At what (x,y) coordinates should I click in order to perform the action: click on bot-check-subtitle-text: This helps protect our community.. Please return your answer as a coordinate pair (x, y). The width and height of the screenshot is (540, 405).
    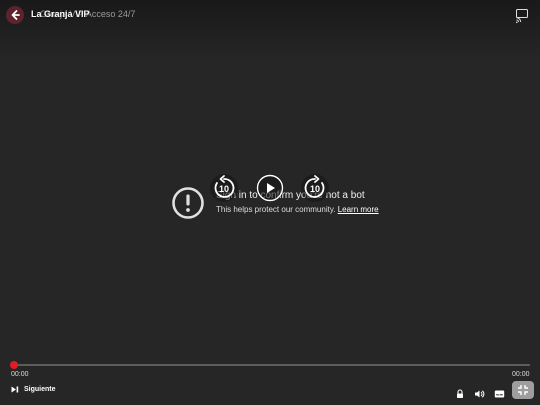
    Looking at the image, I should click on (276, 209).